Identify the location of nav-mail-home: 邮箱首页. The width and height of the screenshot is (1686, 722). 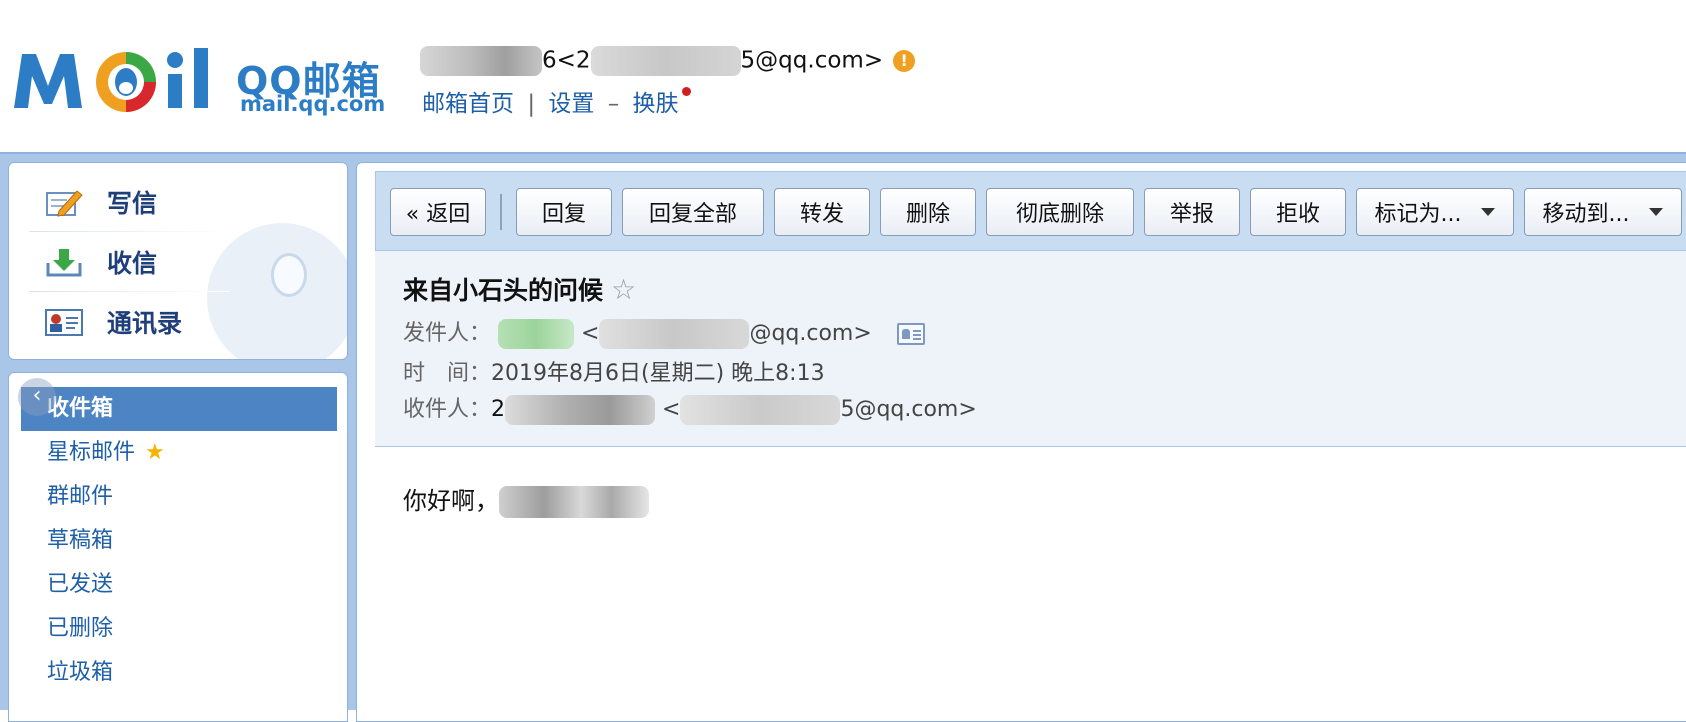
(468, 104).